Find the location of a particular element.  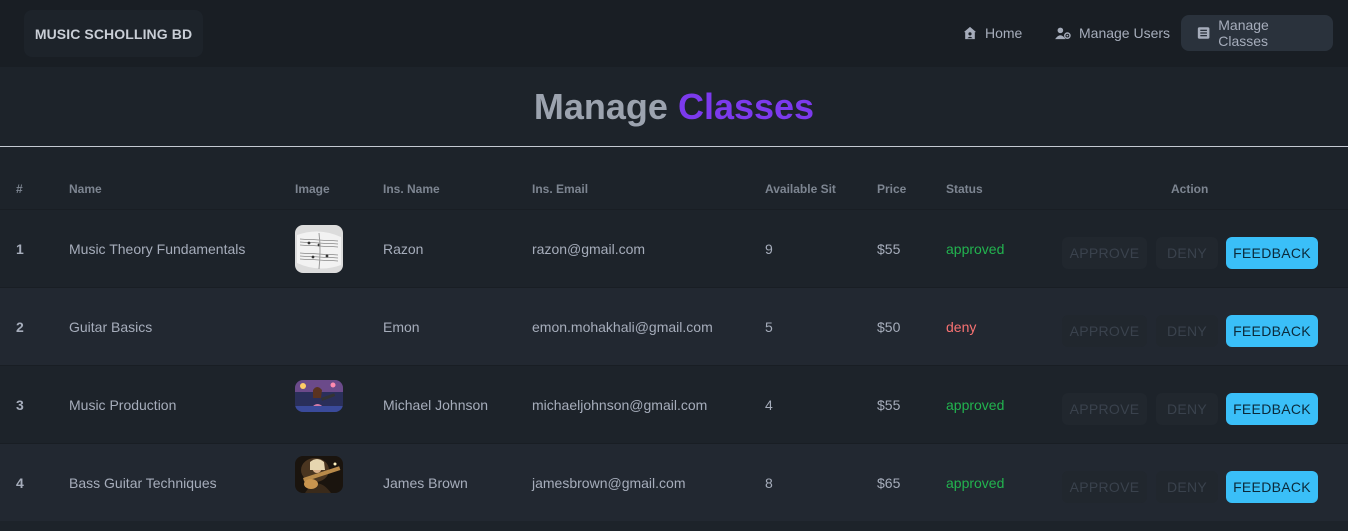

instructor-name: James Brown is located at coordinates (425, 483).